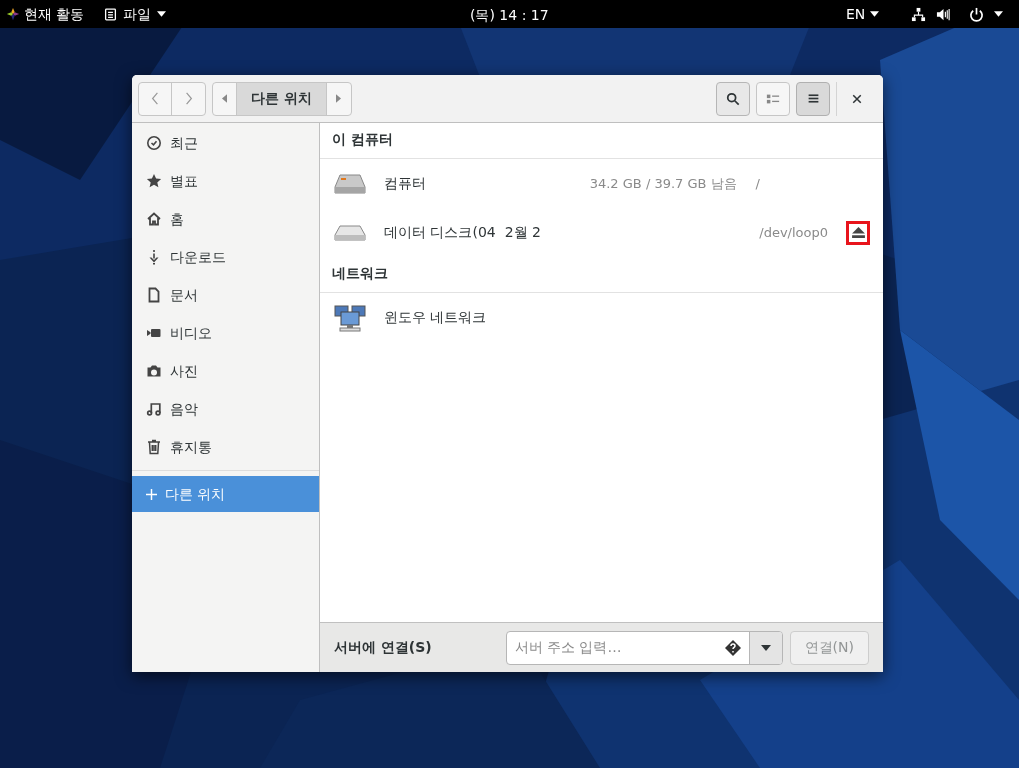 This screenshot has height=768, width=1019. What do you see at coordinates (225, 371) in the screenshot?
I see `sidebar-item: 사진` at bounding box center [225, 371].